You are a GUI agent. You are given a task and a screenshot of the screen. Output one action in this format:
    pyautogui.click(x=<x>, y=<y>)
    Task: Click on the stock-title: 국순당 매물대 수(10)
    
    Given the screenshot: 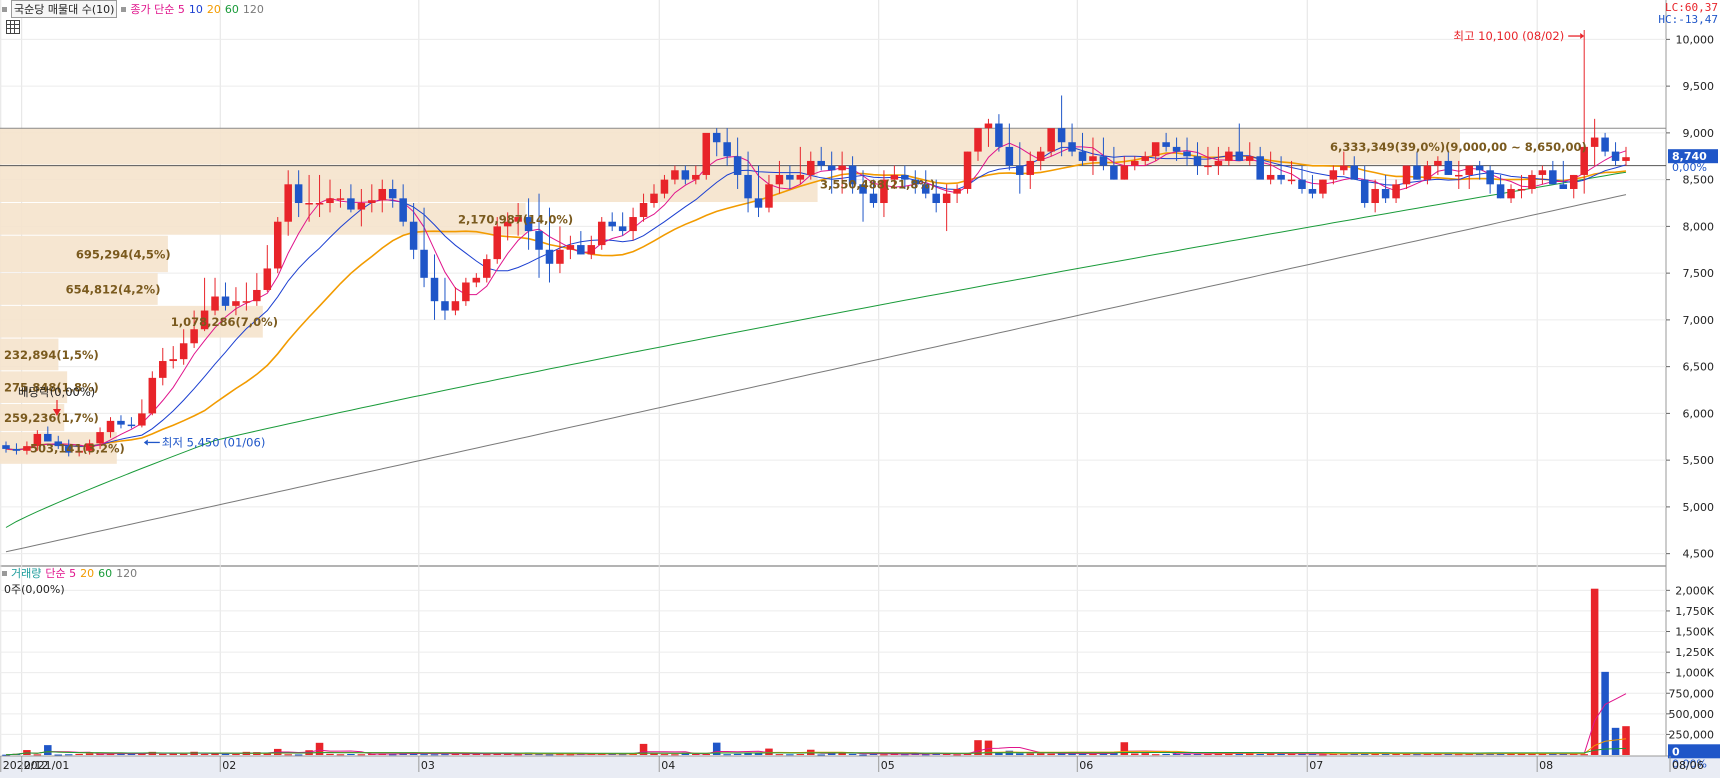 What is the action you would take?
    pyautogui.click(x=64, y=9)
    